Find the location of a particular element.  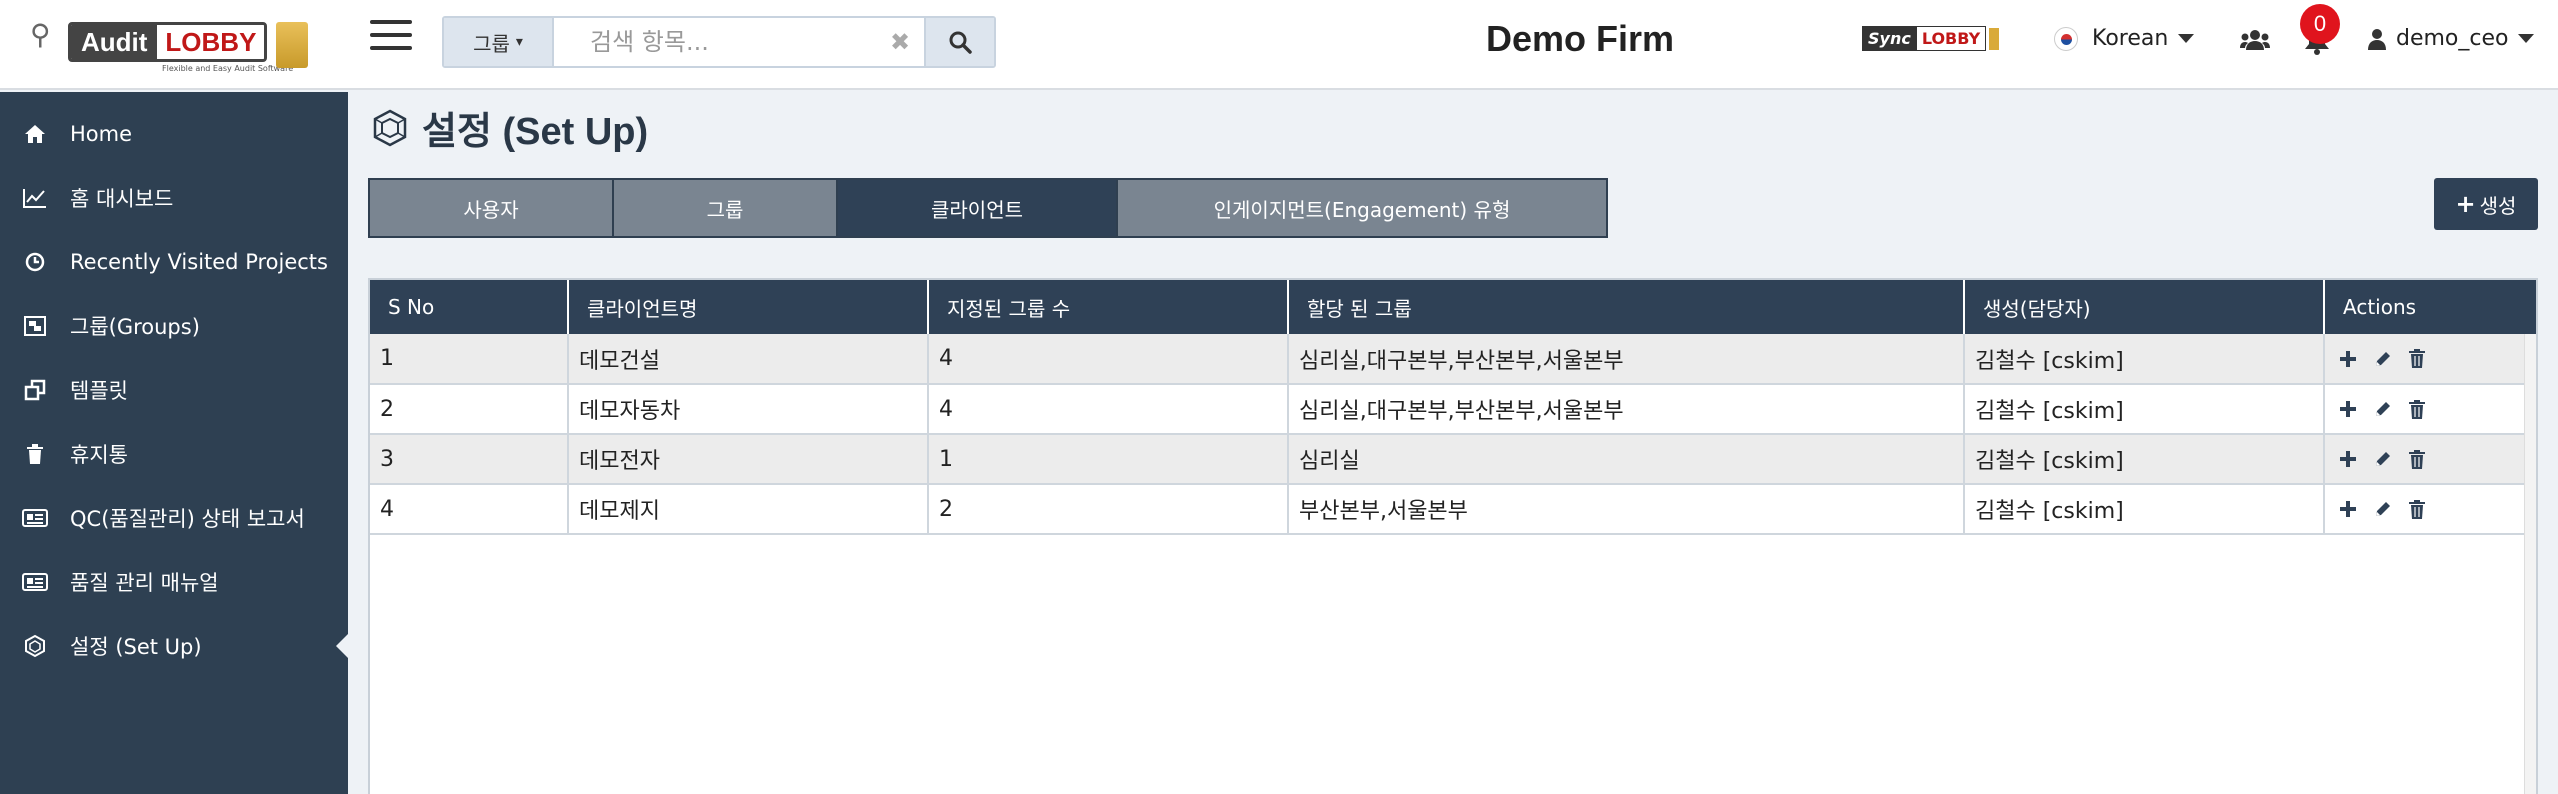

tab-engagement-types: 인게이지먼트(Engagement) 유형 is located at coordinates (1362, 208).